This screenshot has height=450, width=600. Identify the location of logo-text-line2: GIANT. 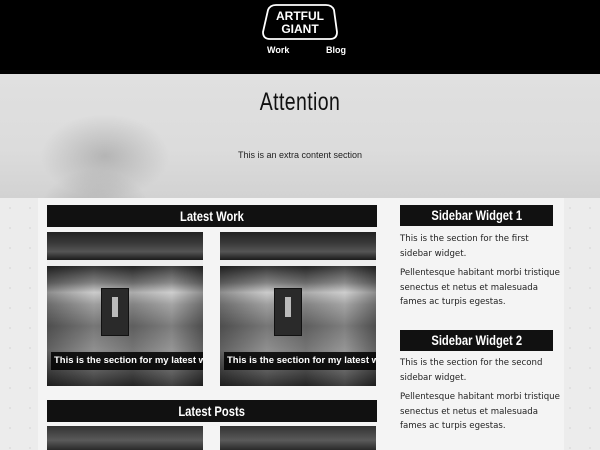
(300, 29).